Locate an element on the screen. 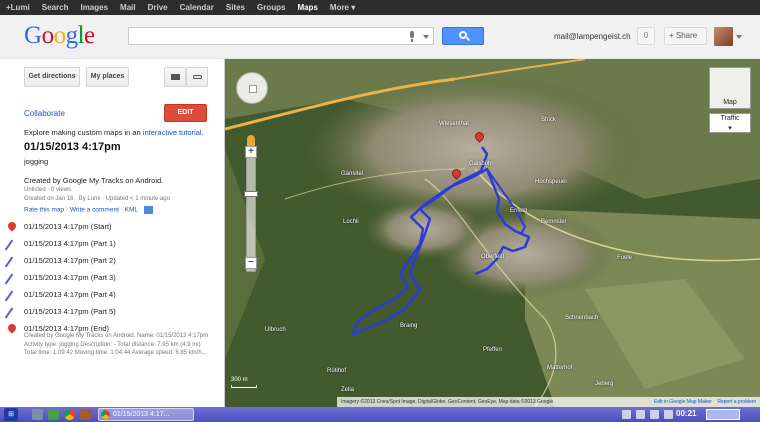 Image resolution: width=760 pixels, height=422 pixels. place-label: Matterhof is located at coordinates (560, 368).